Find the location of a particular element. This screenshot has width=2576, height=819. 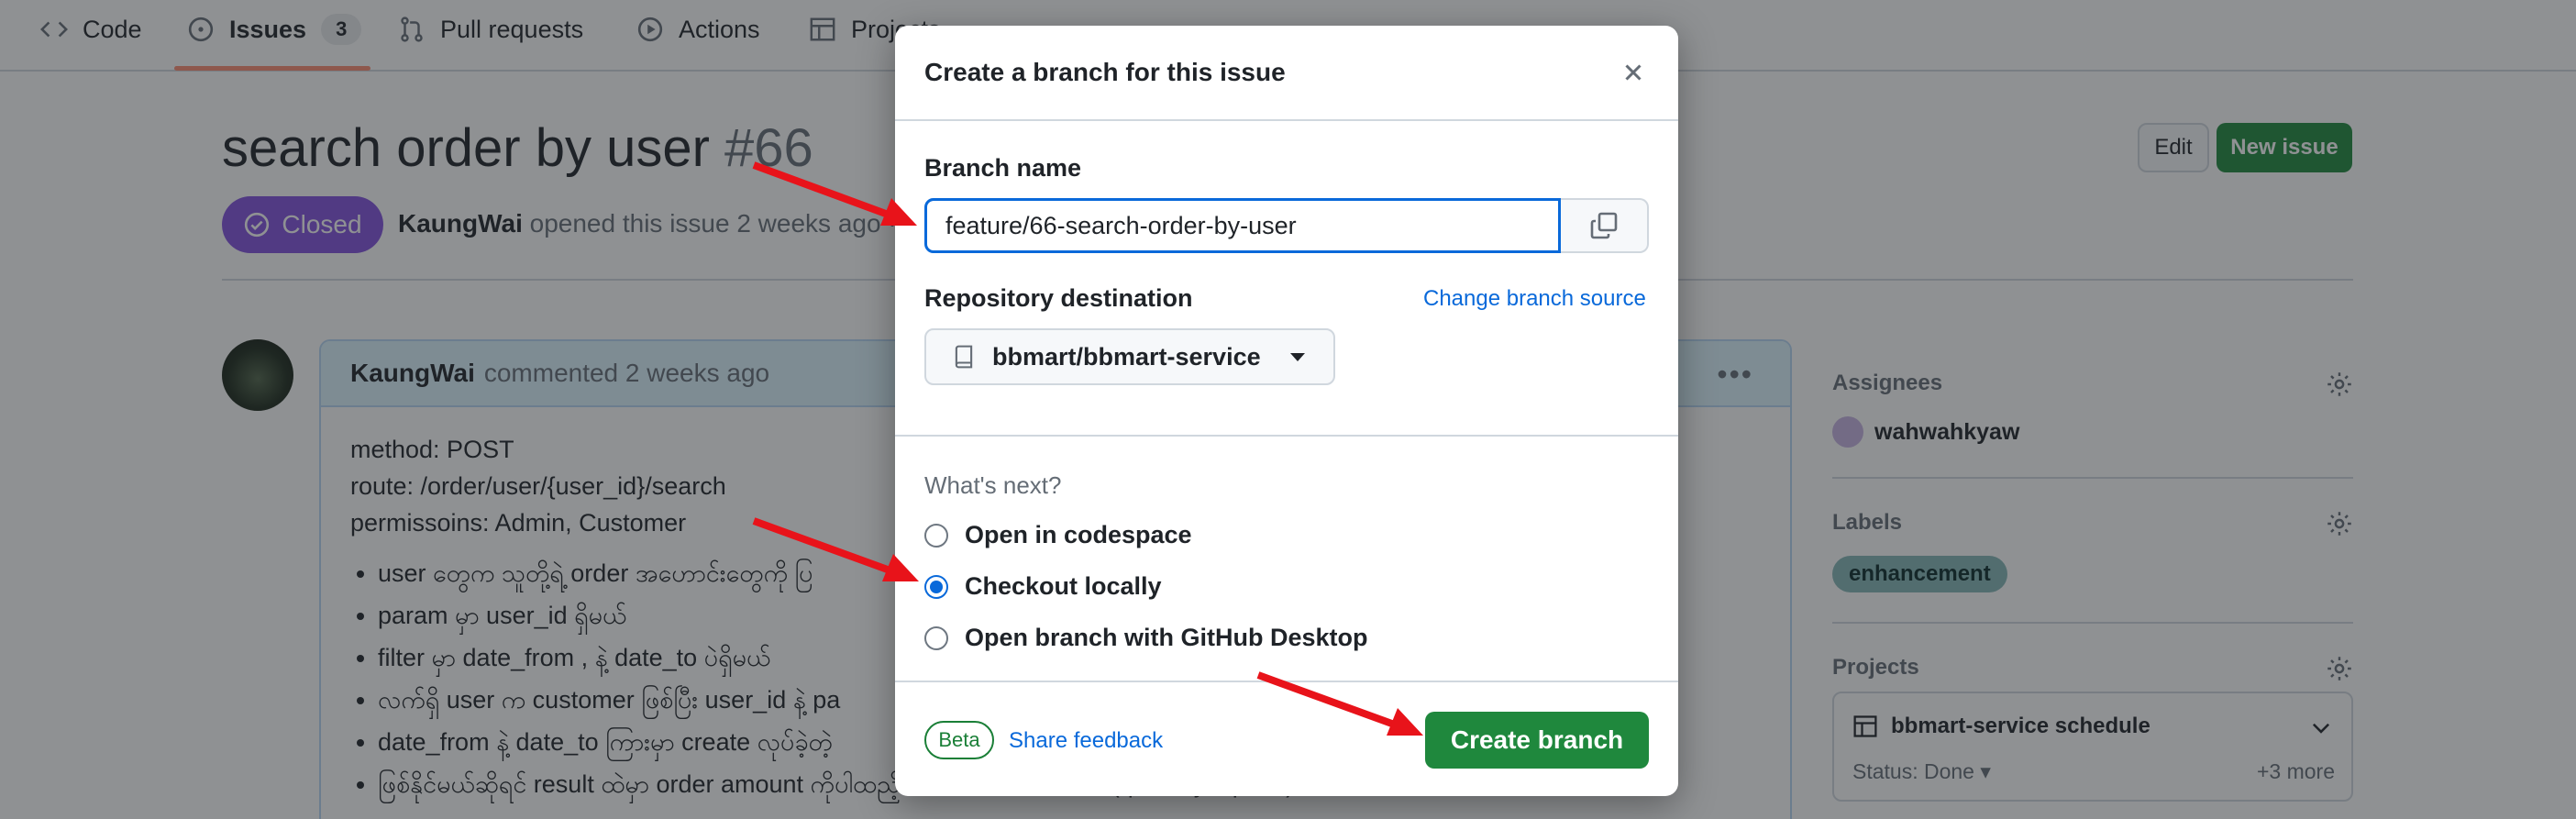

repo-destination-value: bbmart/bbmart-service is located at coordinates (1126, 356).